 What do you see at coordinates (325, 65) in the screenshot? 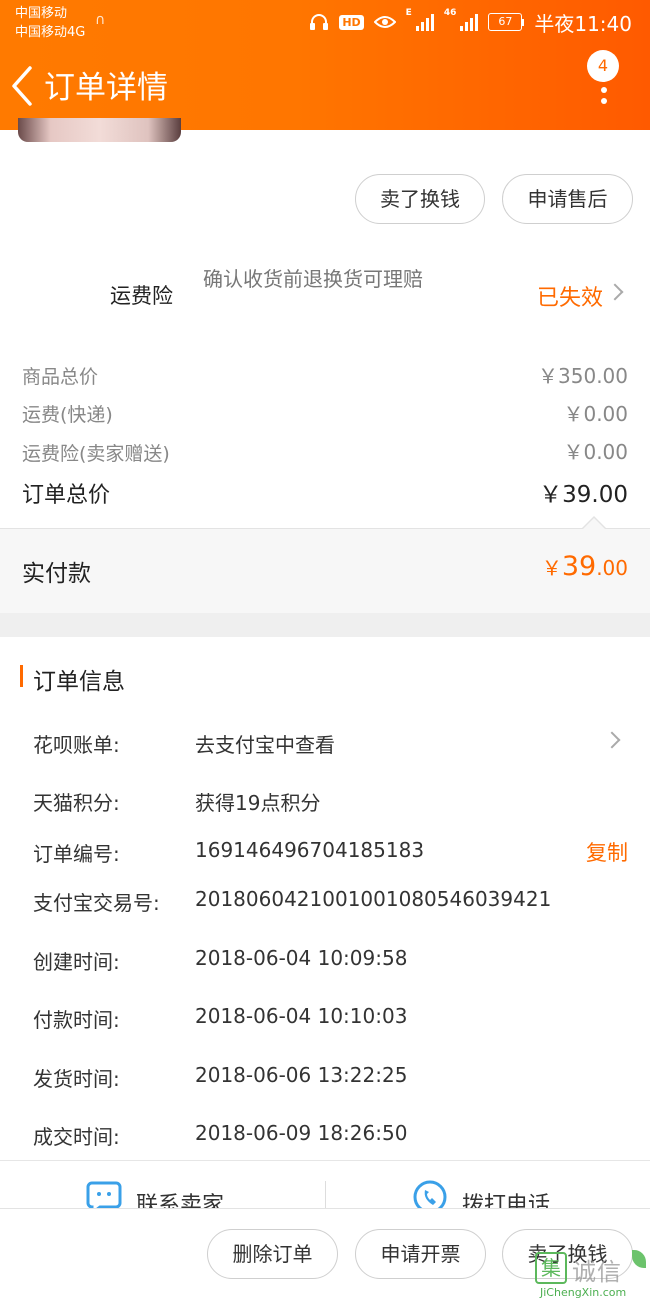
I see `app-header: 中国移动 中国移动4G ∩ HD E 46 67 半夜11:40 订单详情 4` at bounding box center [325, 65].